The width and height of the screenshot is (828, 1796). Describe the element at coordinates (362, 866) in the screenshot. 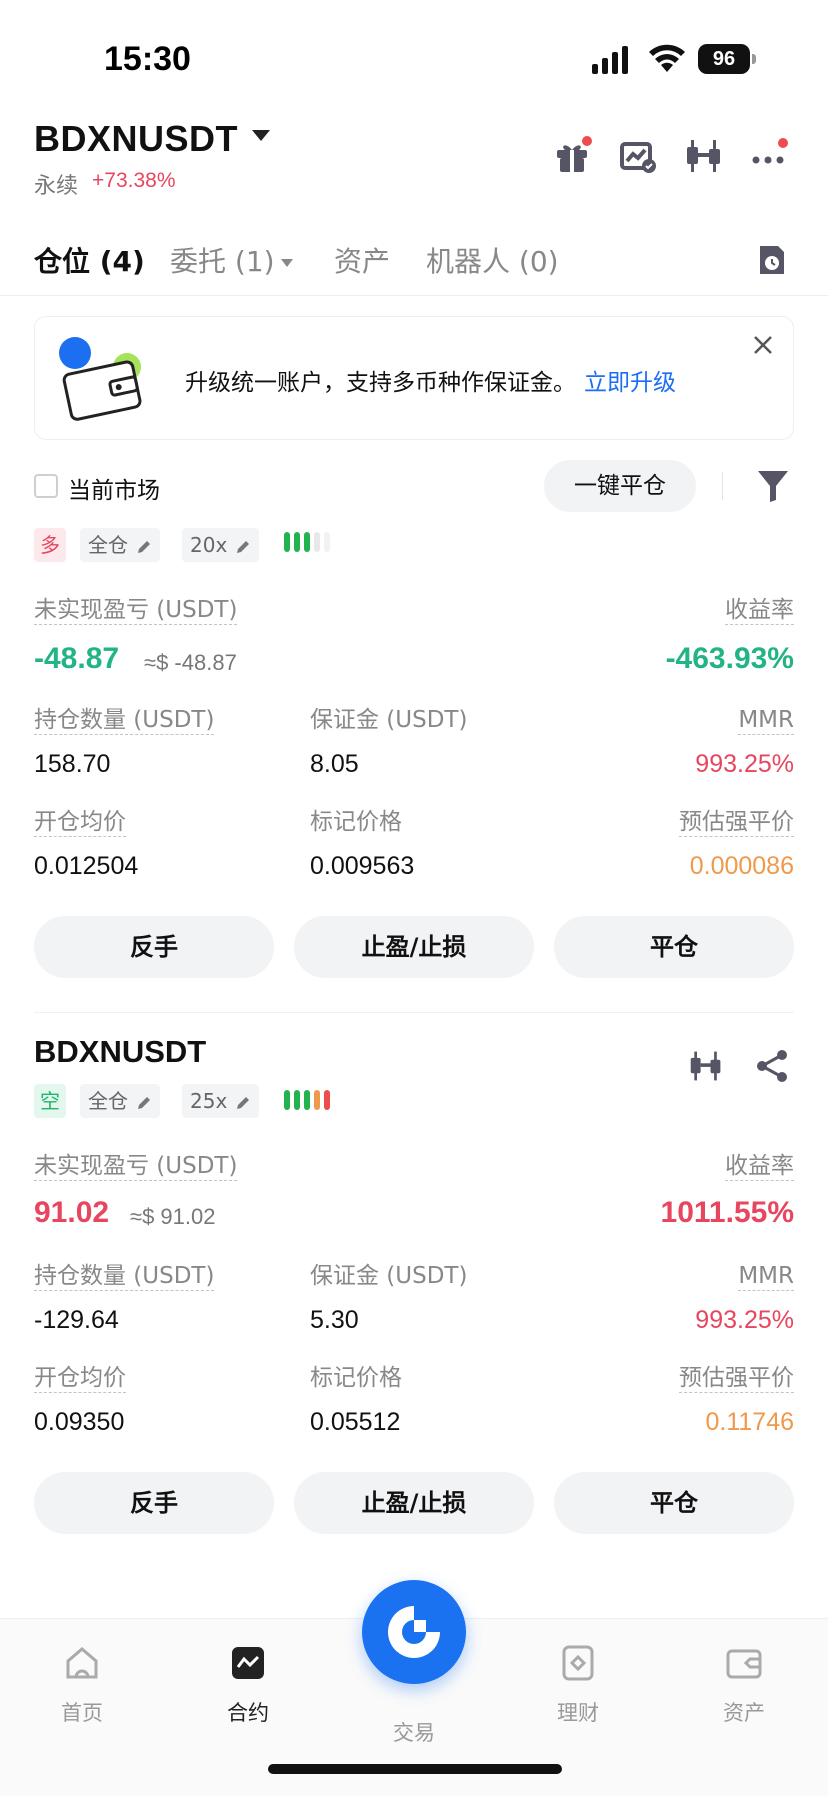

I see `mark-price-value: 0.009563` at that location.